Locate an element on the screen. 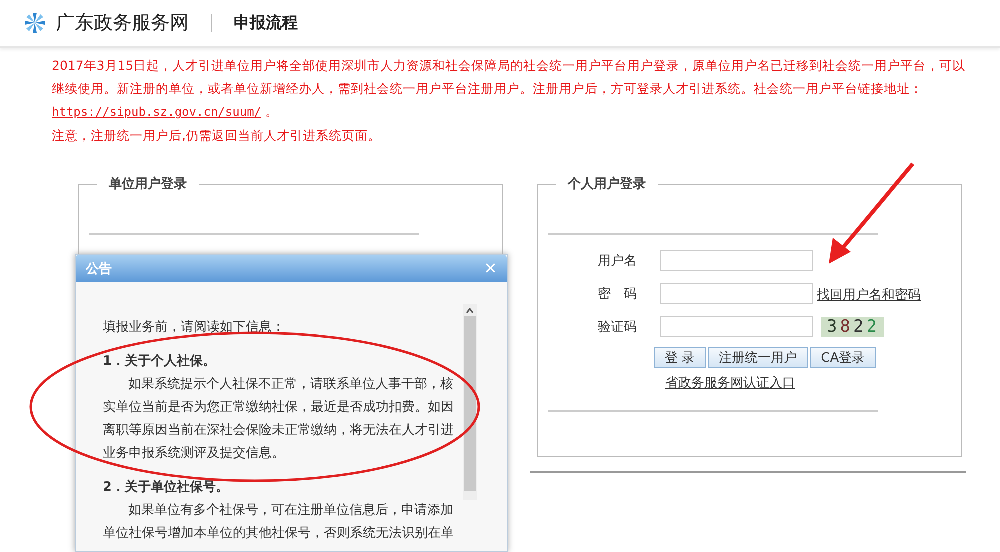  recover-link: 找回用户名和密码 is located at coordinates (869, 295).